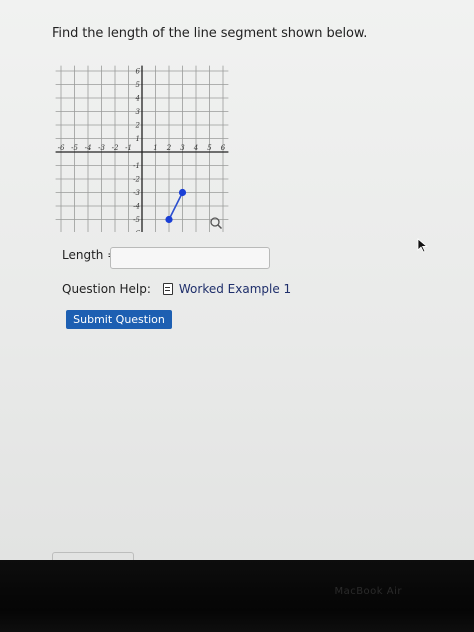  I want to click on y-tick-label: 5, so click(138, 85).